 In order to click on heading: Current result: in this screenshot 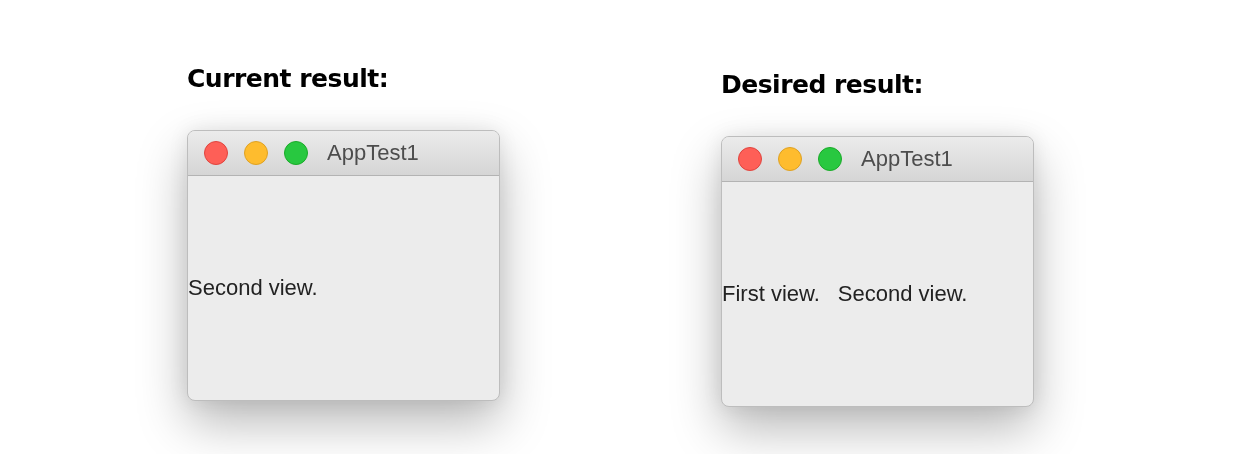, I will do `click(288, 79)`.